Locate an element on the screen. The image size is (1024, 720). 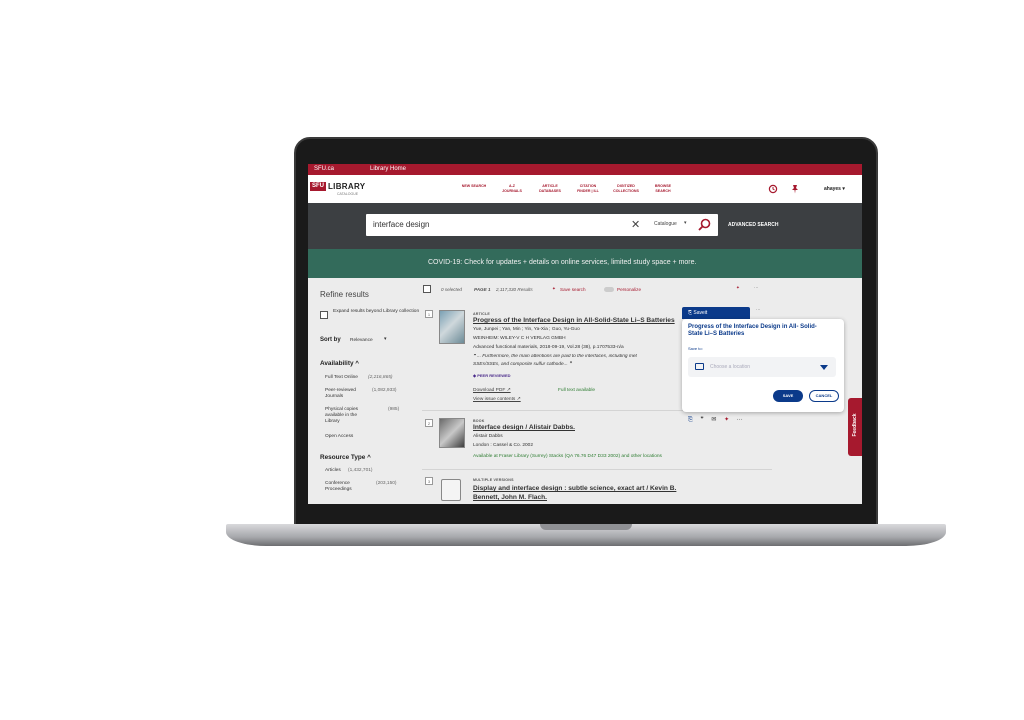
result-type: MULTIPLE VERSIONS is located at coordinates (493, 480).